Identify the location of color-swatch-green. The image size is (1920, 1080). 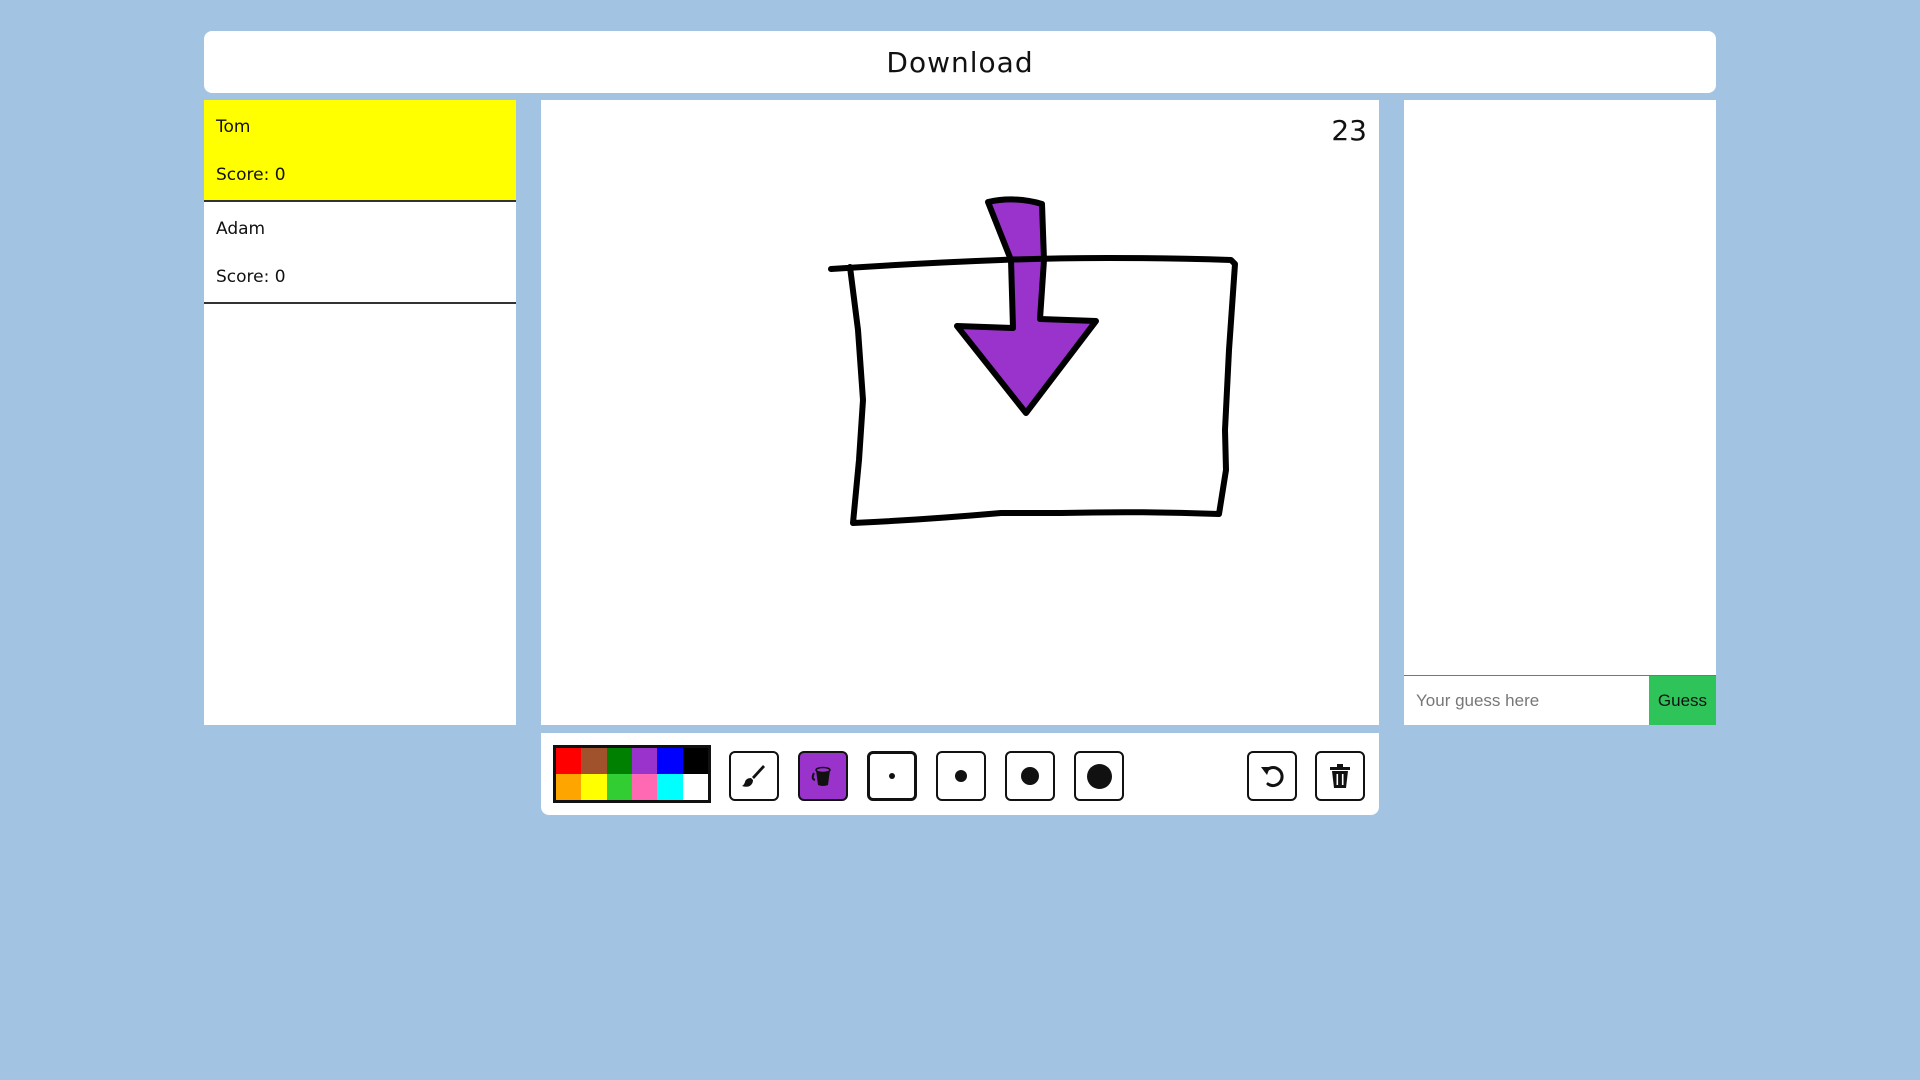
(619, 761).